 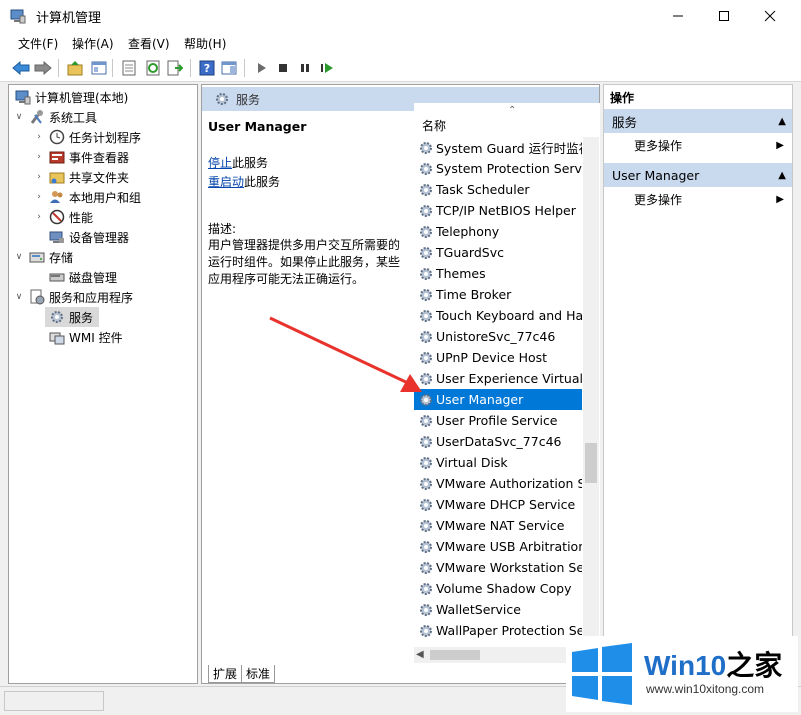 What do you see at coordinates (207, 68) in the screenshot?
I see `help-icon: ?` at bounding box center [207, 68].